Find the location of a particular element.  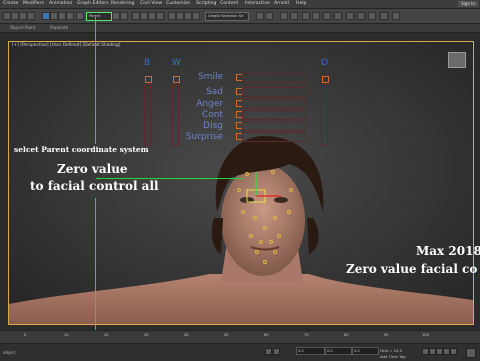

timeline-tick: 40 is located at coordinates (186, 335).